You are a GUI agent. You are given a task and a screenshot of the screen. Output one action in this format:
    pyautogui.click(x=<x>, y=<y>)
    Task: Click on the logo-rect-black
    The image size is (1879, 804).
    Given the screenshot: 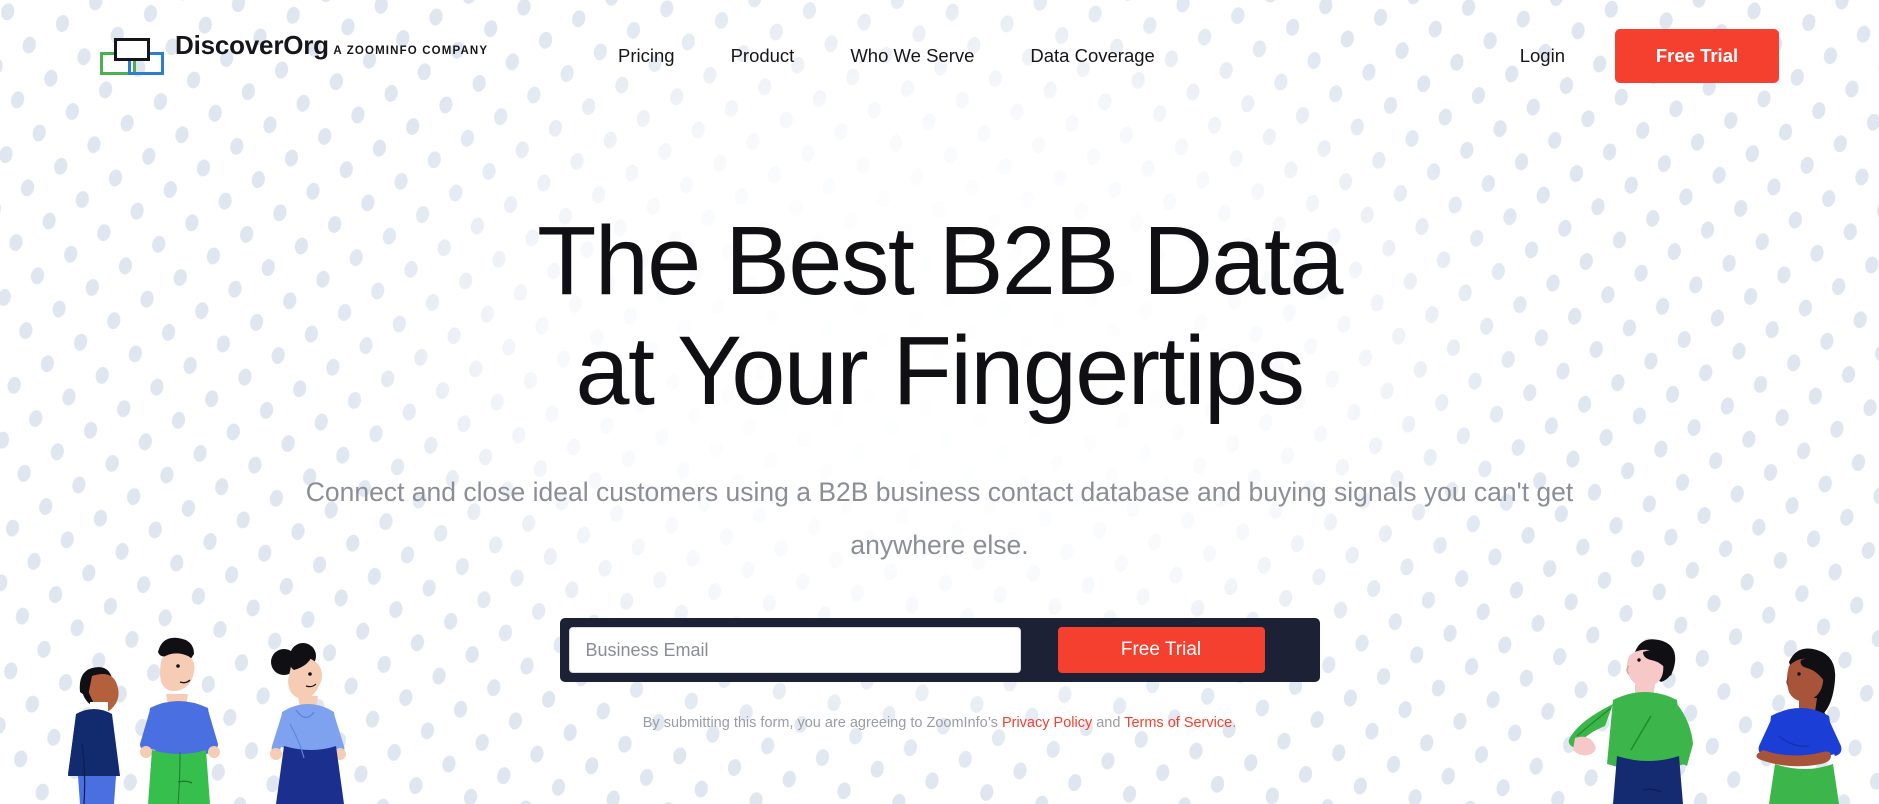 What is the action you would take?
    pyautogui.click(x=132, y=49)
    